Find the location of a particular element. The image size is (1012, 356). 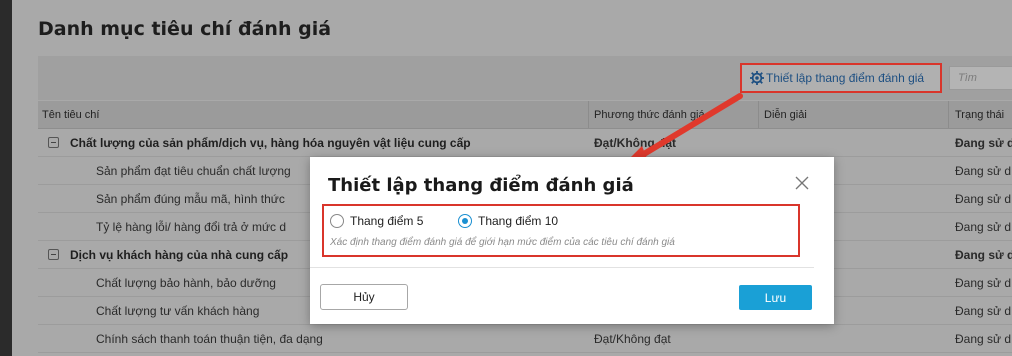

header-criteria-name: Tên tiêu chí is located at coordinates (70, 115).